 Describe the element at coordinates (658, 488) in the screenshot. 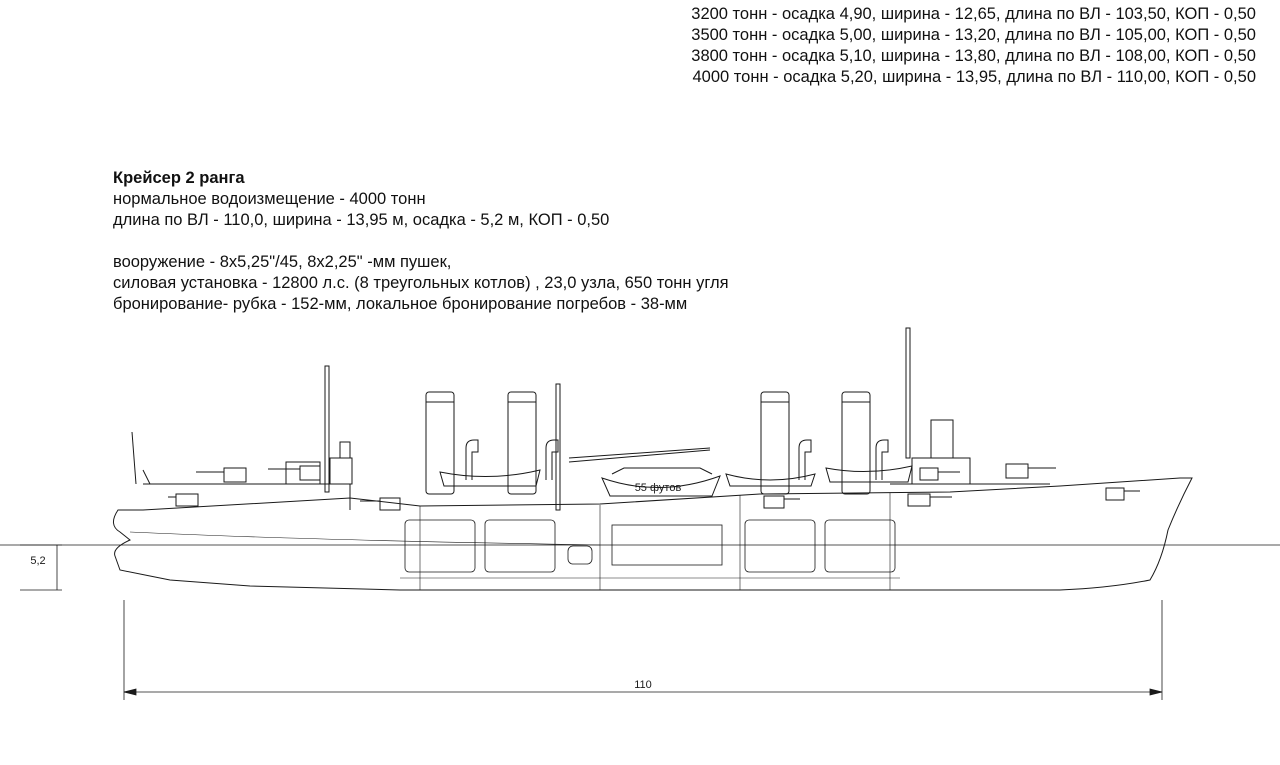

I see `boat-label: 55 футов` at that location.